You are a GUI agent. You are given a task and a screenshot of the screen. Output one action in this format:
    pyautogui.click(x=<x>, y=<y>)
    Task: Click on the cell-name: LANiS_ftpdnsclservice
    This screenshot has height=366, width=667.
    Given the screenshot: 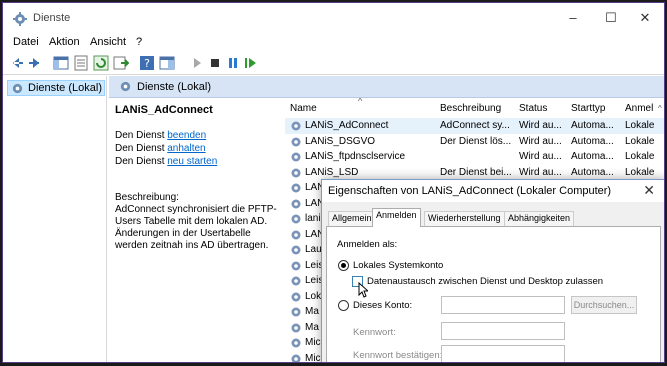 What is the action you would take?
    pyautogui.click(x=355, y=156)
    